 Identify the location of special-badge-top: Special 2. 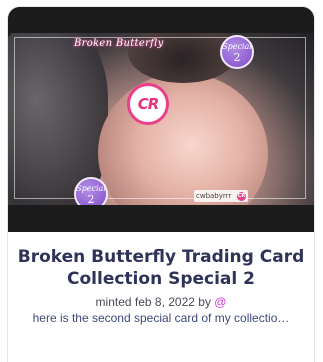
(237, 52).